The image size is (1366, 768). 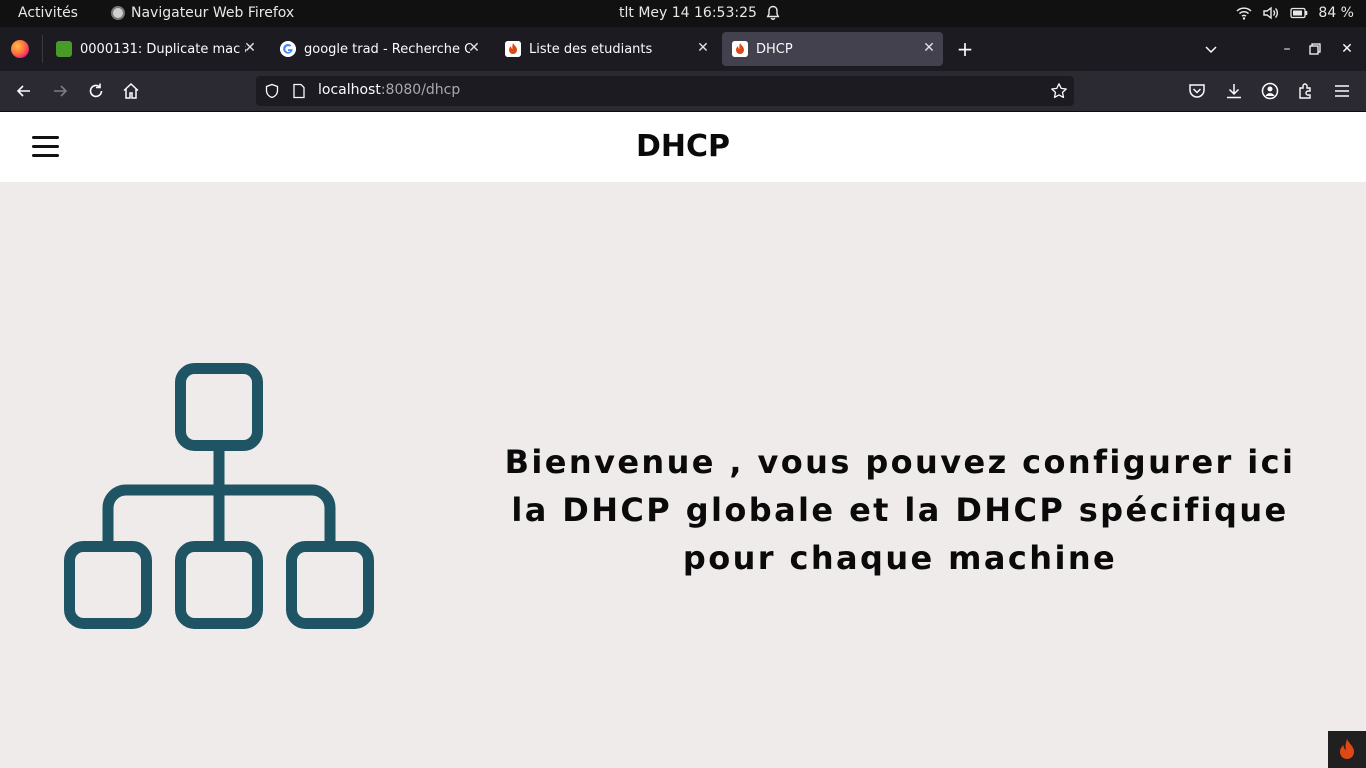 What do you see at coordinates (591, 49) in the screenshot?
I see `tab-title: Liste des etudiants` at bounding box center [591, 49].